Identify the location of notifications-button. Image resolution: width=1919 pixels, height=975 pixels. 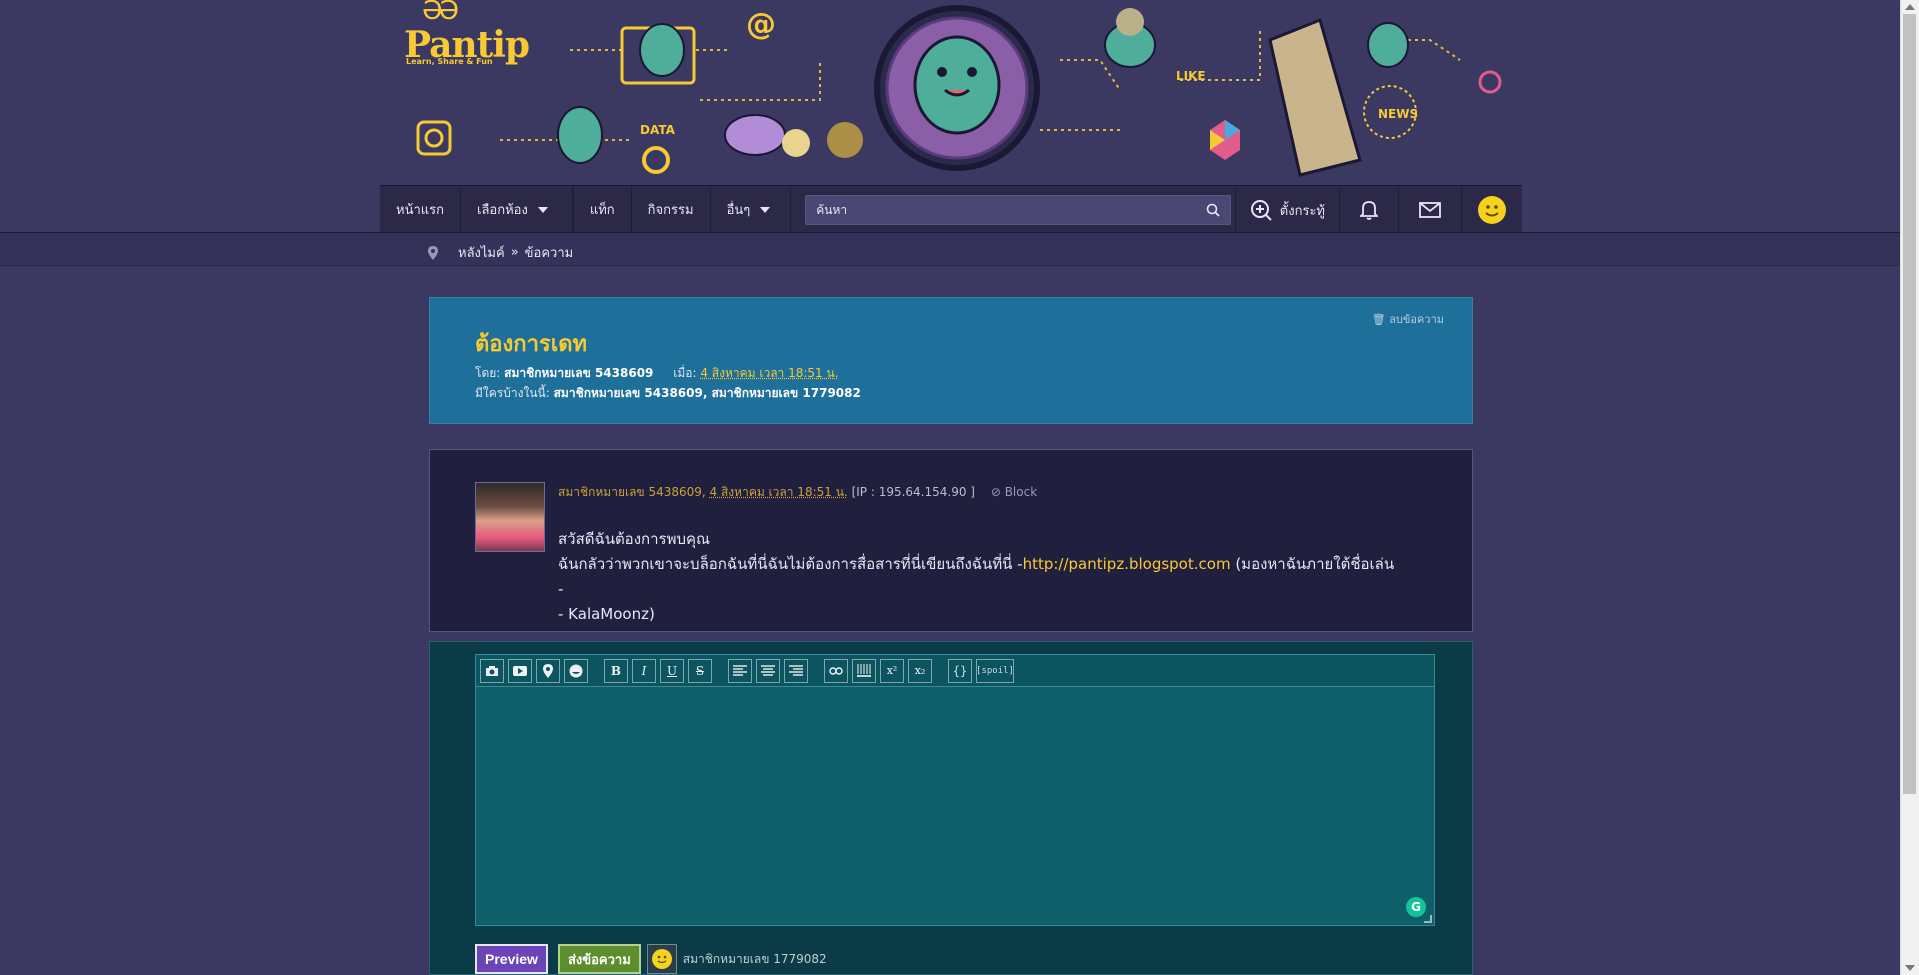
(1368, 210).